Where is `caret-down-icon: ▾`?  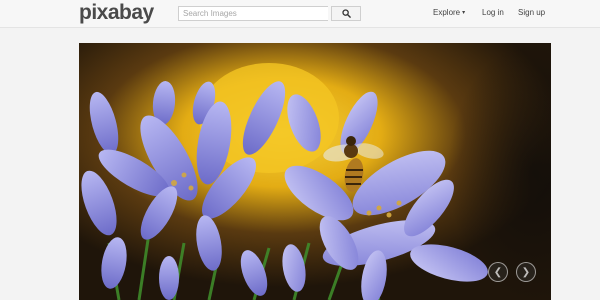 caret-down-icon: ▾ is located at coordinates (464, 13).